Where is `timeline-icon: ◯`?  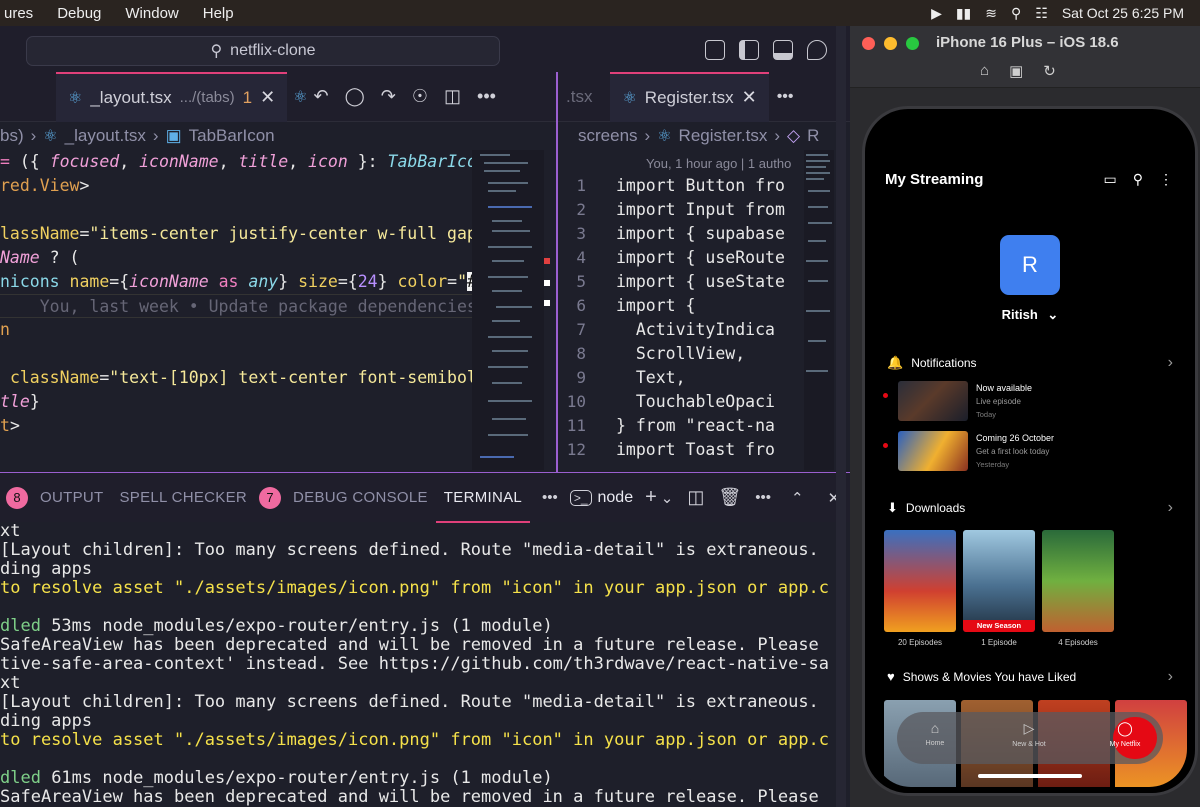
timeline-icon: ◯ is located at coordinates (355, 96).